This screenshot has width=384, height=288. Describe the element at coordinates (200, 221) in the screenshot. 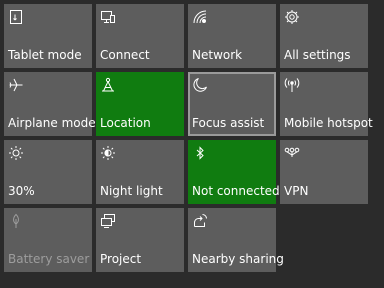

I see `nearby-sharing-icon` at that location.